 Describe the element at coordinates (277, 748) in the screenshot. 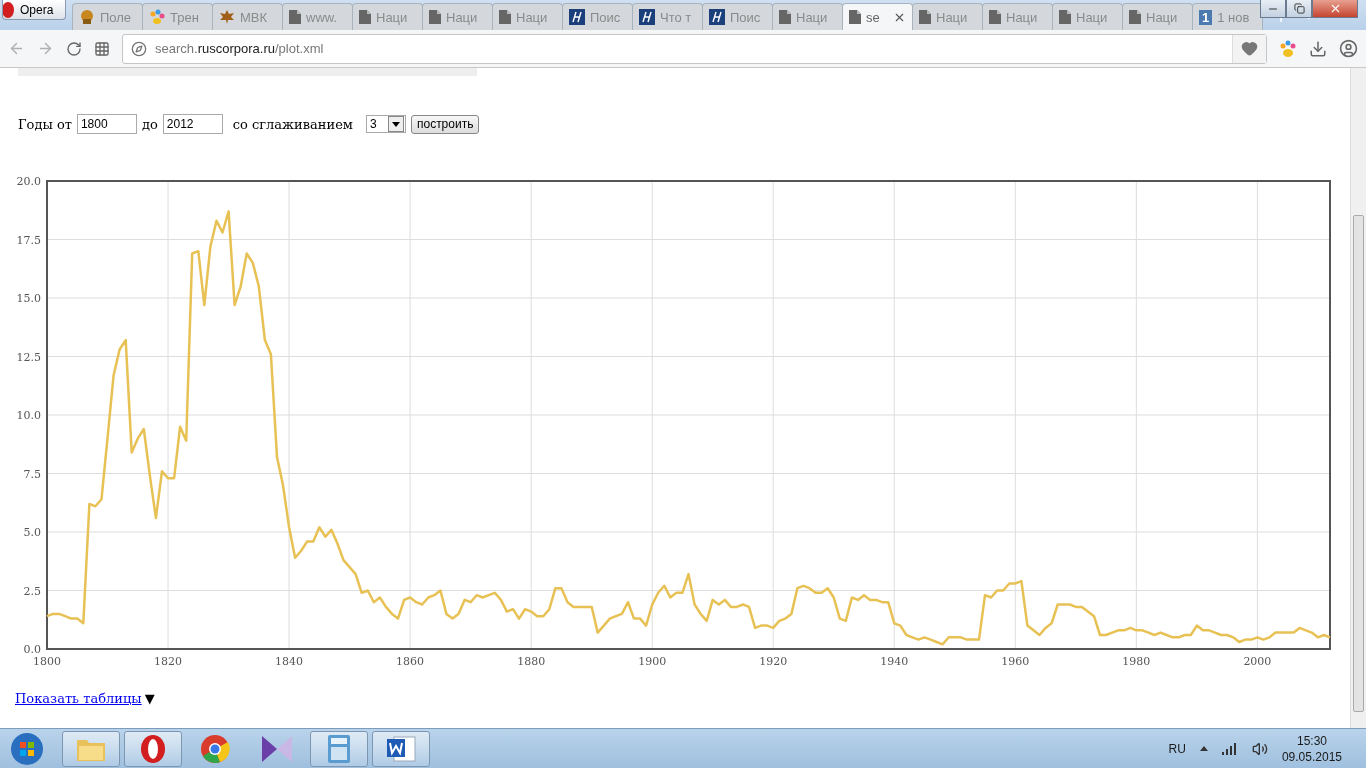

I see `bowtie-icon` at that location.